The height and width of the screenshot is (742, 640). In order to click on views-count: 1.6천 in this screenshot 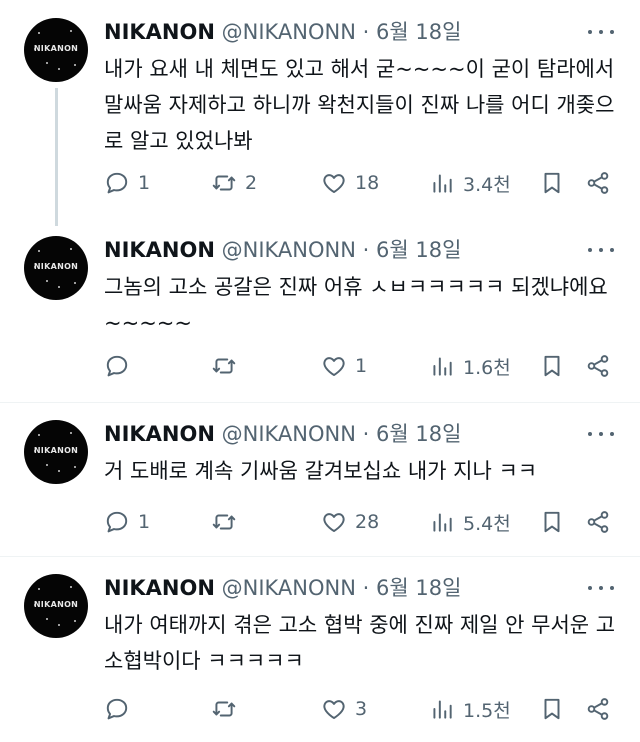, I will do `click(487, 367)`.